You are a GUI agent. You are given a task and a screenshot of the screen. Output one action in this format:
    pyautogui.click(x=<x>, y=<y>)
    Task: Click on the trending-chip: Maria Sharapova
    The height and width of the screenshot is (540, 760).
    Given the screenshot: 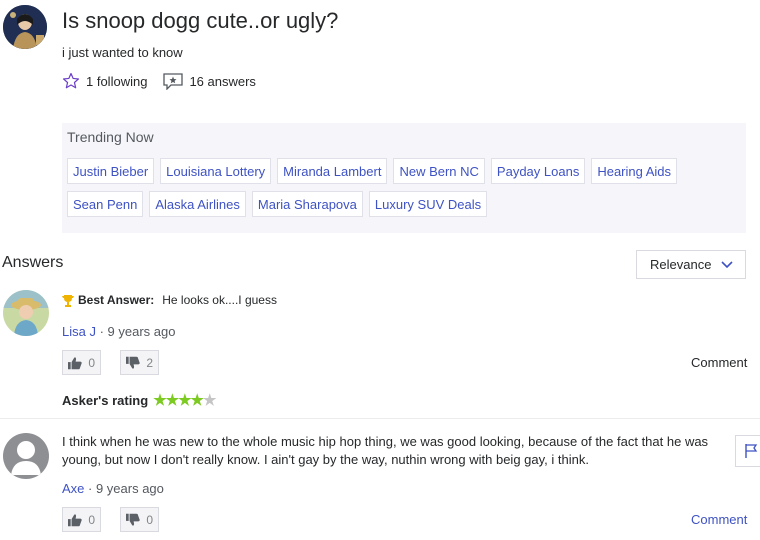 What is the action you would take?
    pyautogui.click(x=307, y=204)
    